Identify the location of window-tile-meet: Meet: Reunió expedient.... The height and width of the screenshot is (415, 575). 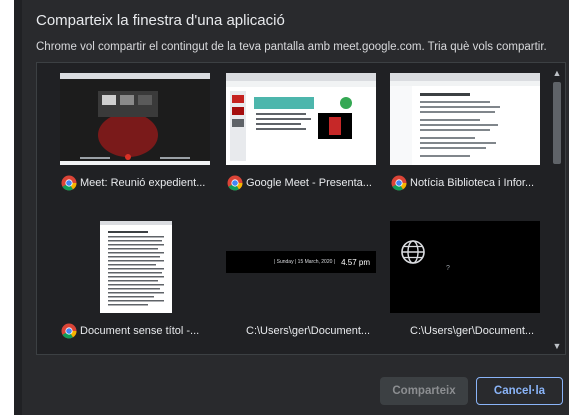
(135, 138).